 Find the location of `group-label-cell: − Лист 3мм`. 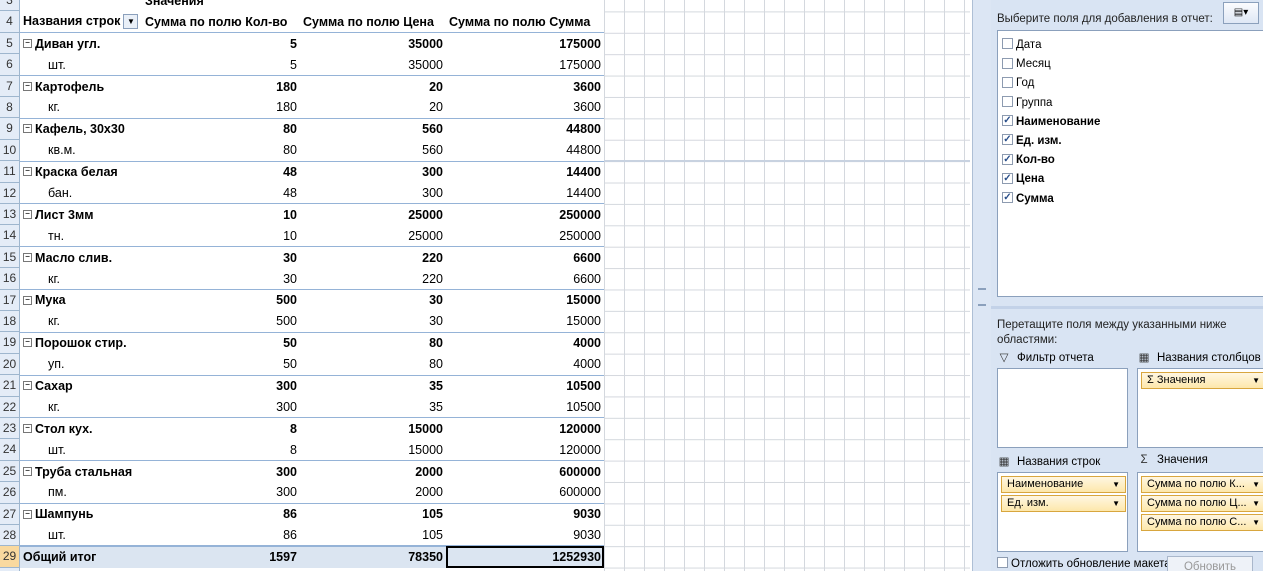

group-label-cell: − Лист 3мм is located at coordinates (81, 214).